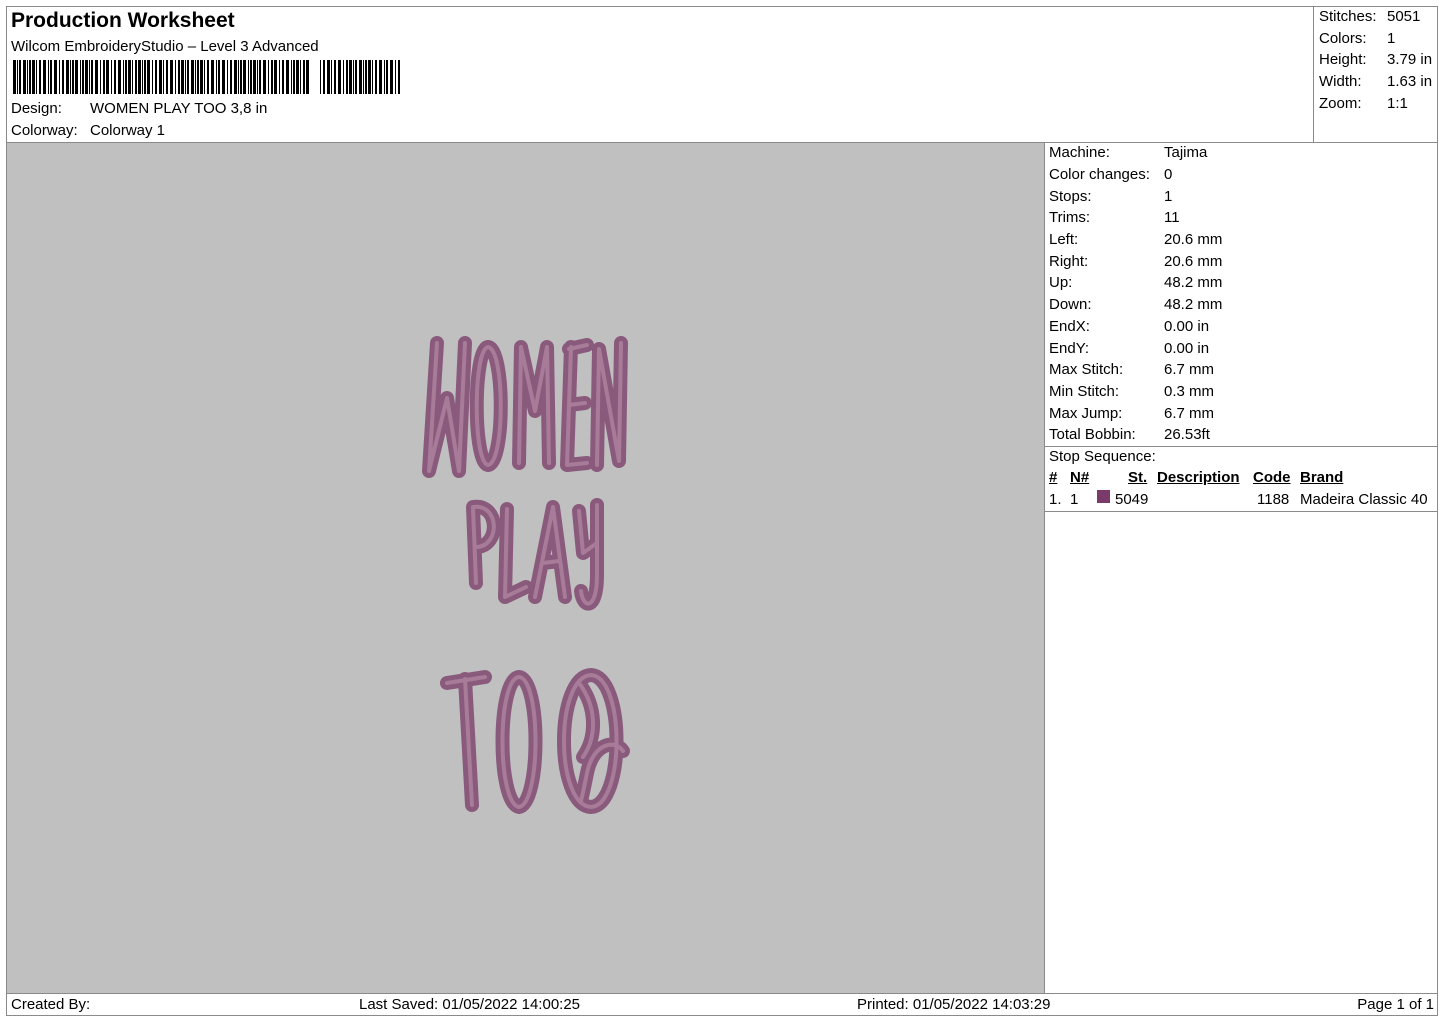  I want to click on col-code: Code, so click(1272, 477).